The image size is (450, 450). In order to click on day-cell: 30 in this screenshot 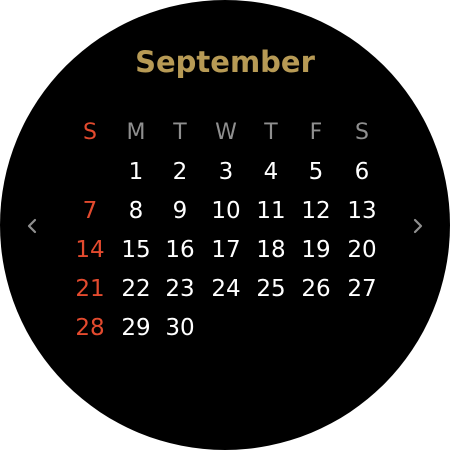, I will do `click(180, 328)`.